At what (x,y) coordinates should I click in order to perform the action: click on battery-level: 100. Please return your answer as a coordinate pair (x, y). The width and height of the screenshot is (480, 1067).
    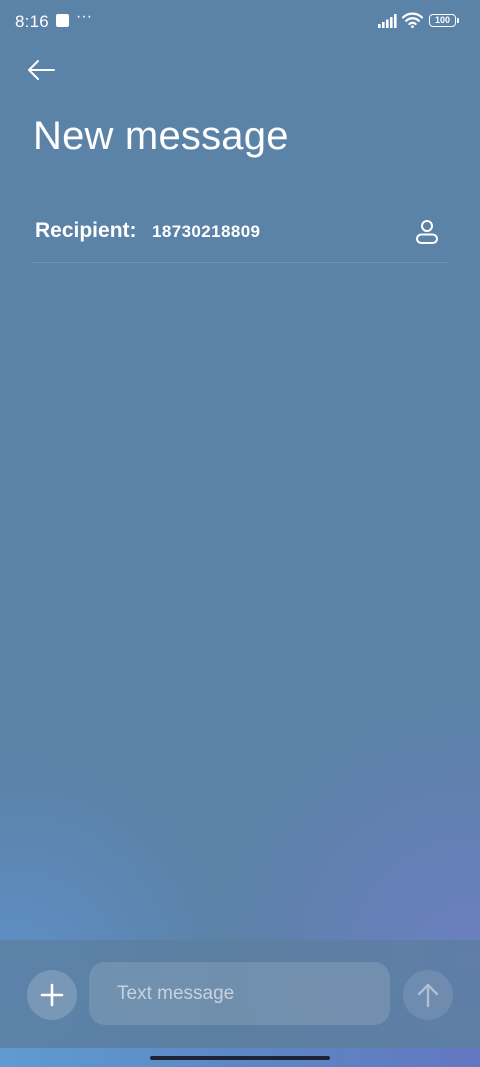
    Looking at the image, I should click on (442, 20).